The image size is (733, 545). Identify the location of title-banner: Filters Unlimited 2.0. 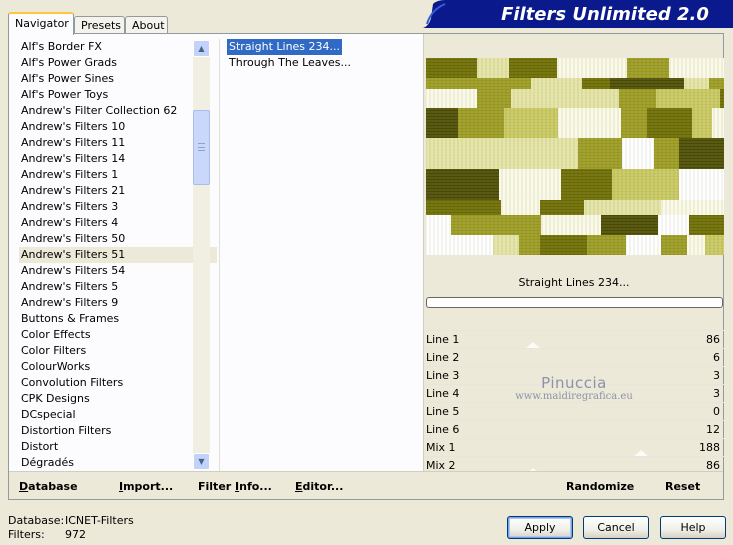
(578, 14).